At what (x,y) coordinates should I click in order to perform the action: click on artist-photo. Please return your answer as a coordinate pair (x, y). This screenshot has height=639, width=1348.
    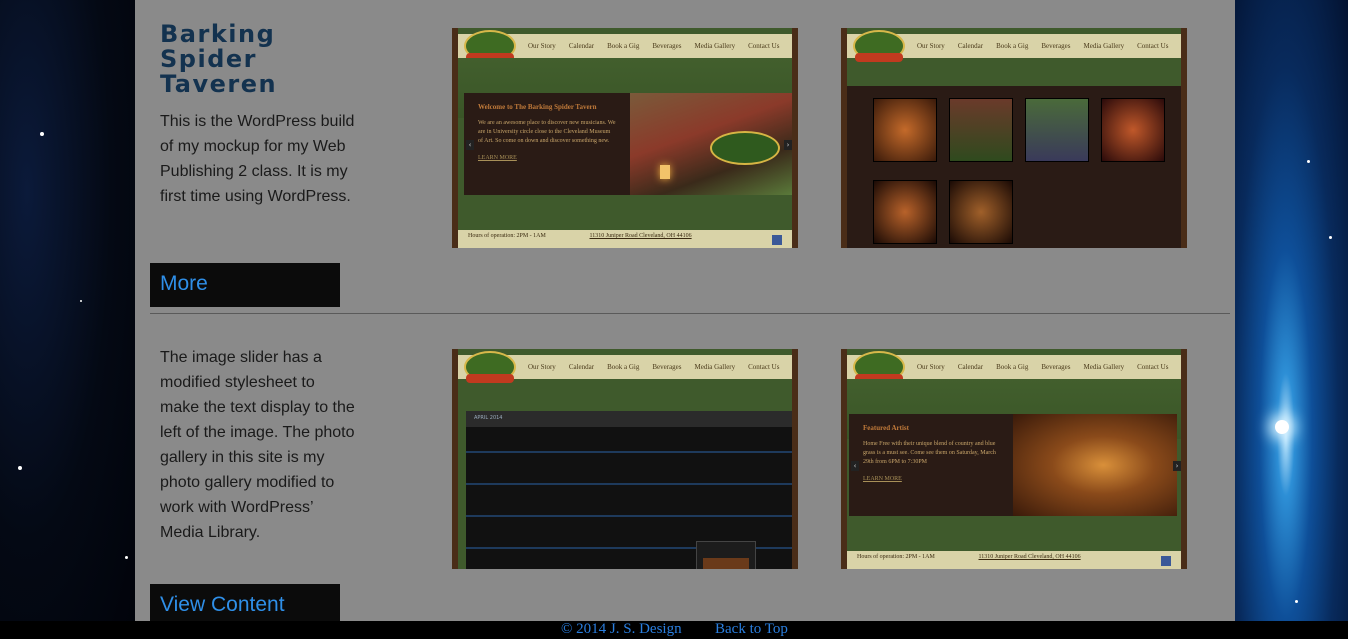
    Looking at the image, I should click on (1095, 465).